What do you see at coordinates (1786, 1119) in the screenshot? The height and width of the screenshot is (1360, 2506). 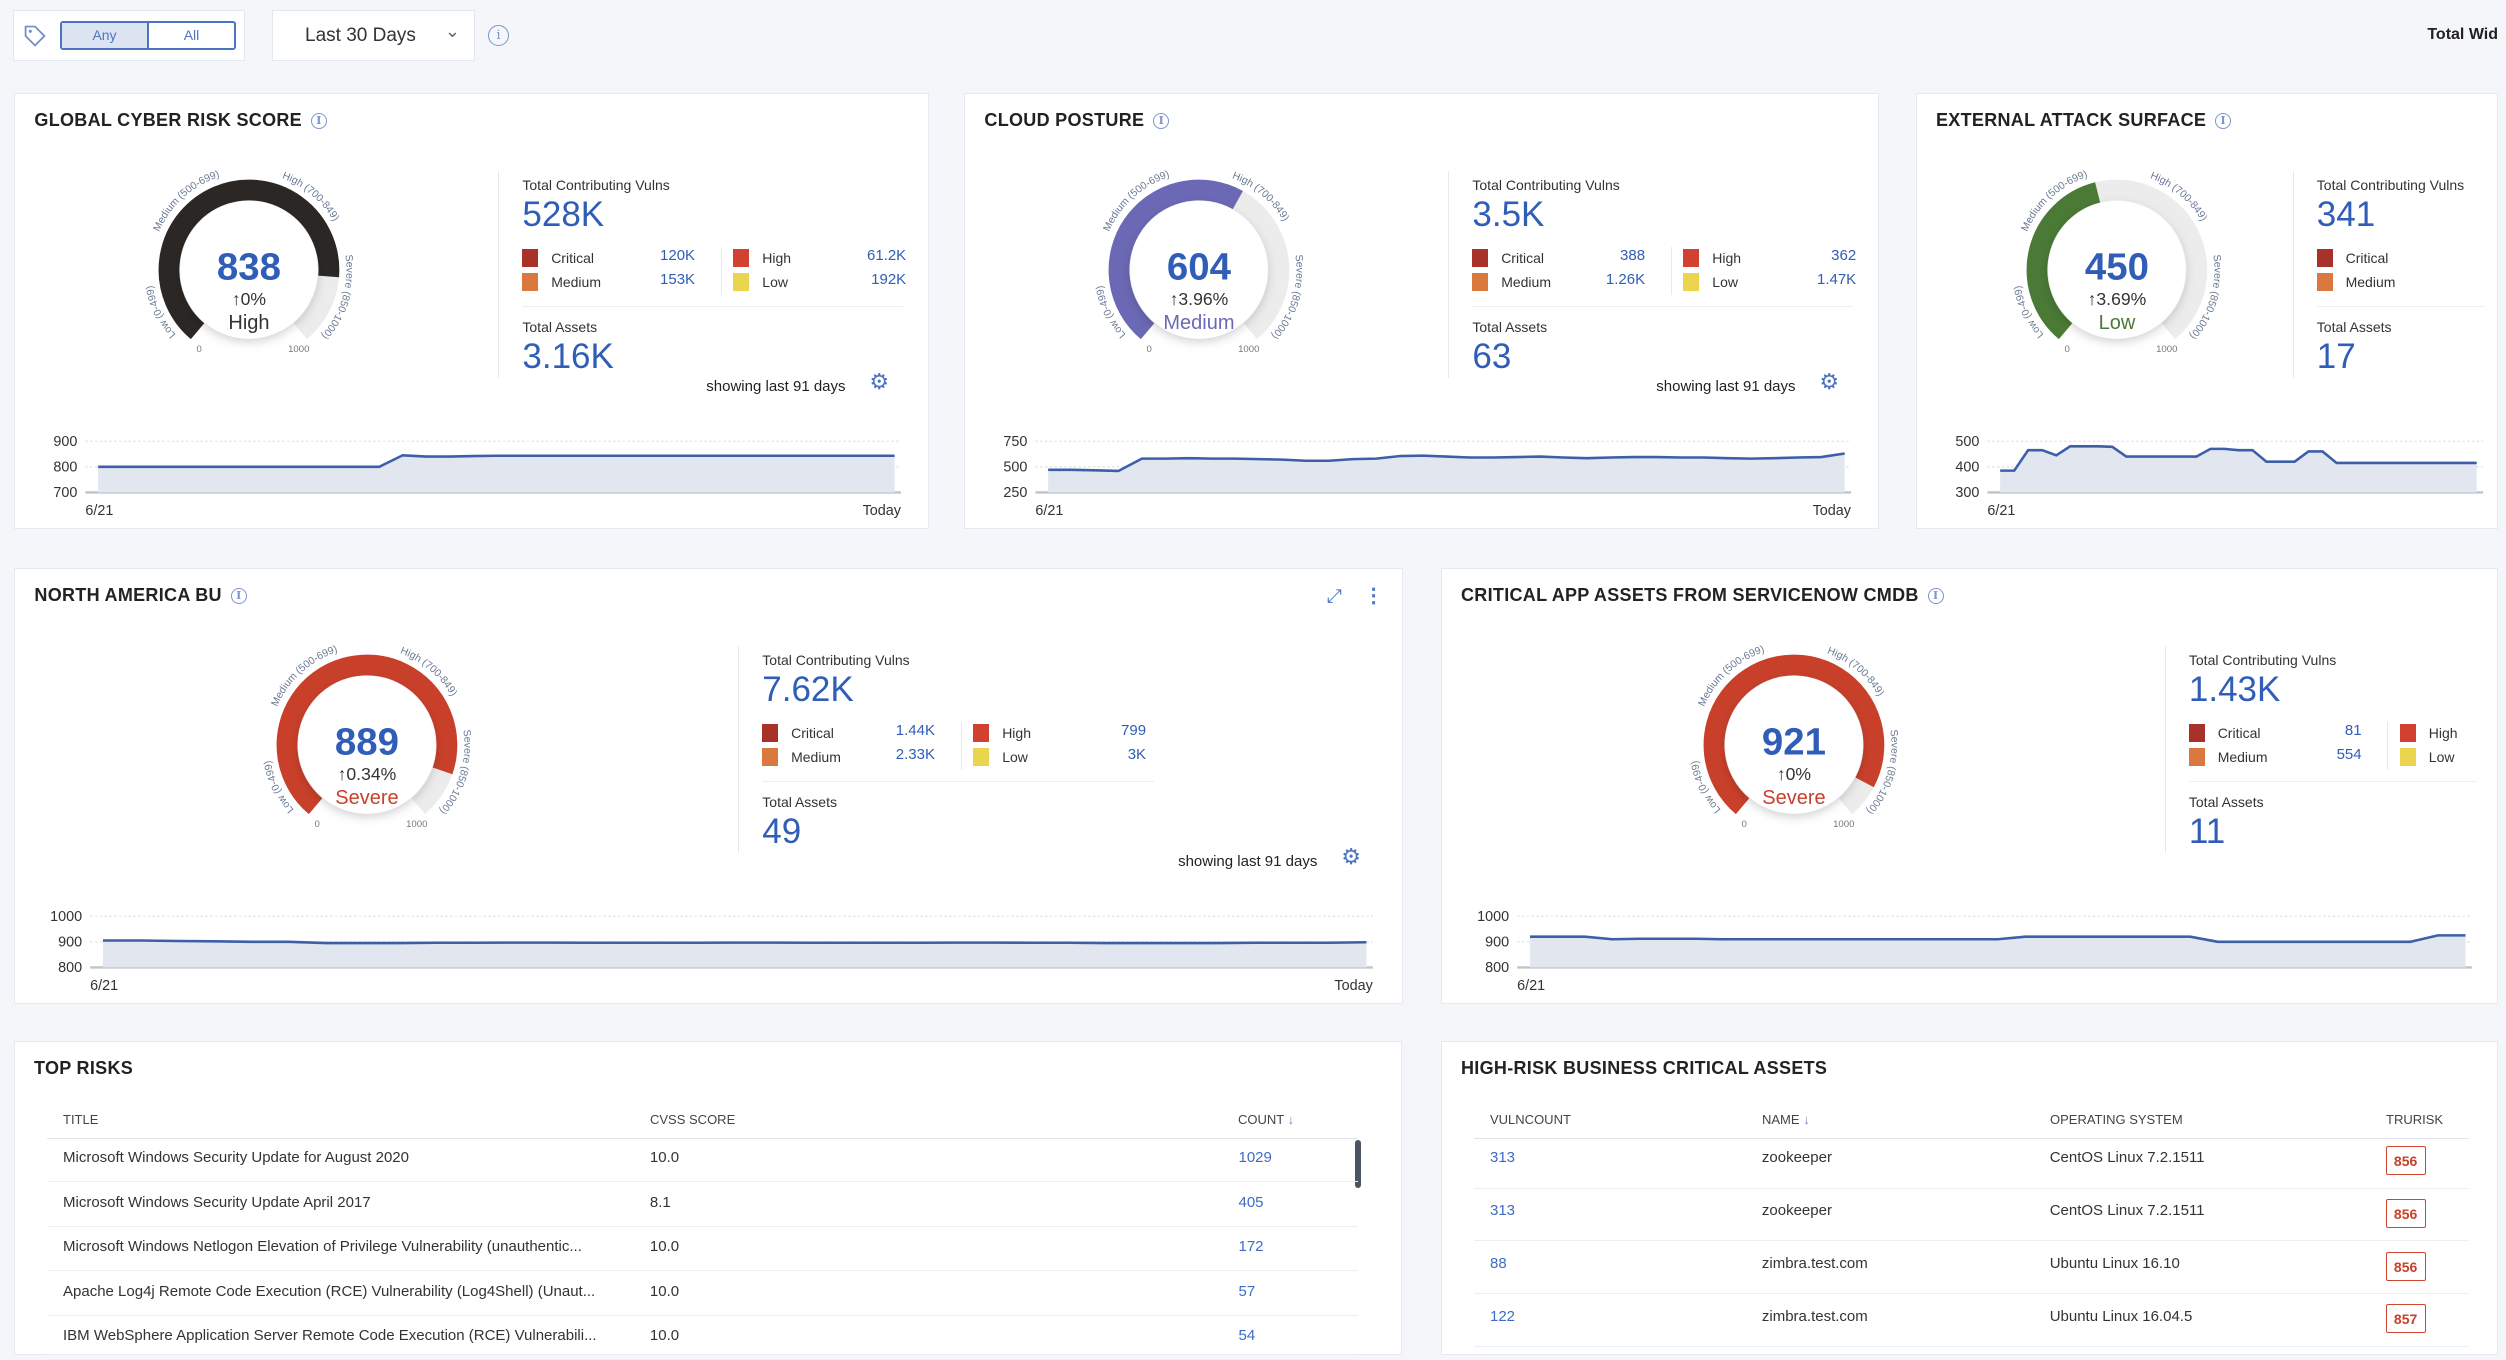 I see `column-name: Name ↓` at bounding box center [1786, 1119].